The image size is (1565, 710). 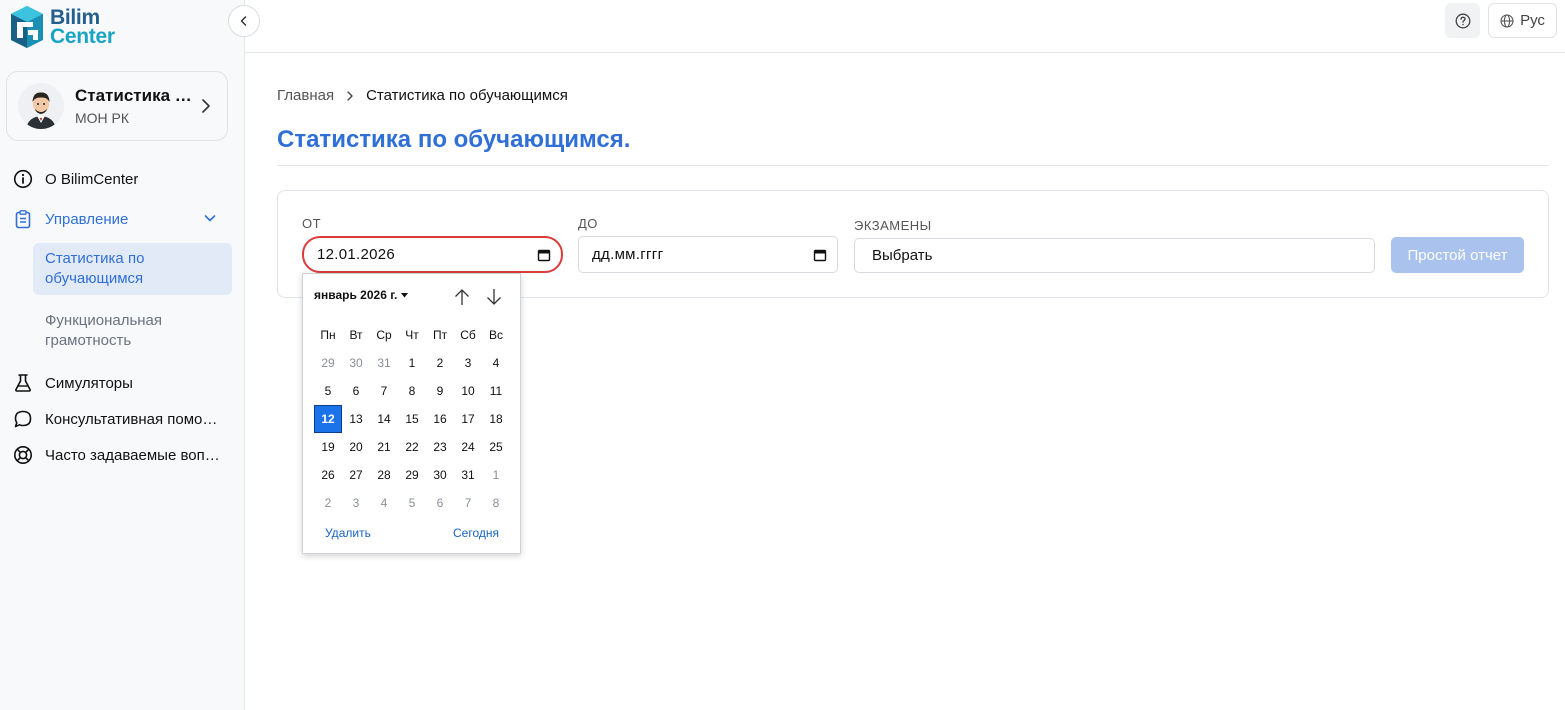 What do you see at coordinates (356, 475) in the screenshot?
I see `calendar-day: 27` at bounding box center [356, 475].